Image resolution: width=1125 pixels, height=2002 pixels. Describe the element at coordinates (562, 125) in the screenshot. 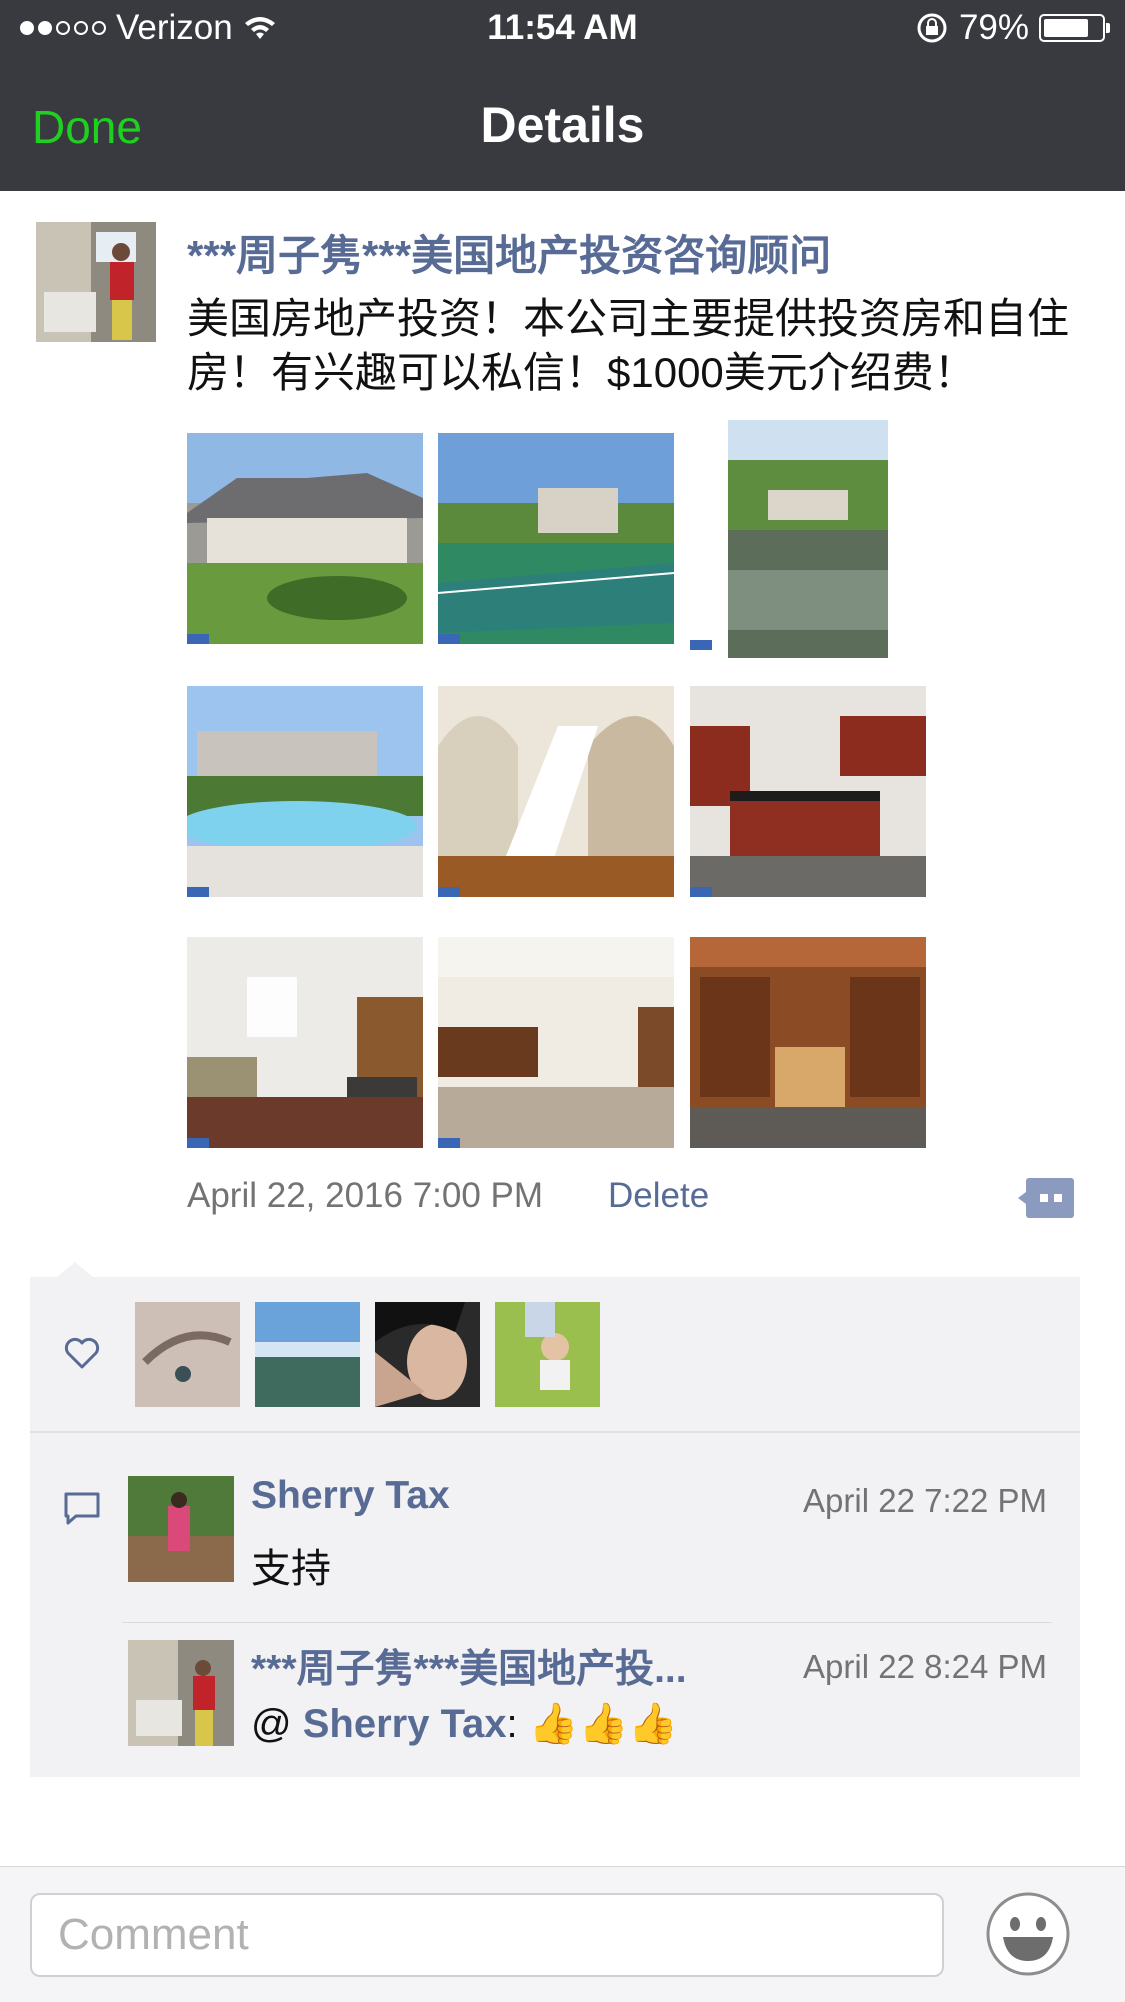

I see `page-title: Details` at that location.